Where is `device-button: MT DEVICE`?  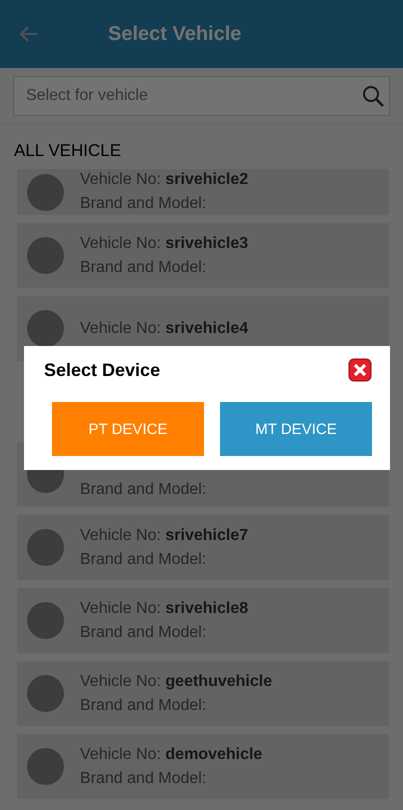 device-button: MT DEVICE is located at coordinates (296, 429).